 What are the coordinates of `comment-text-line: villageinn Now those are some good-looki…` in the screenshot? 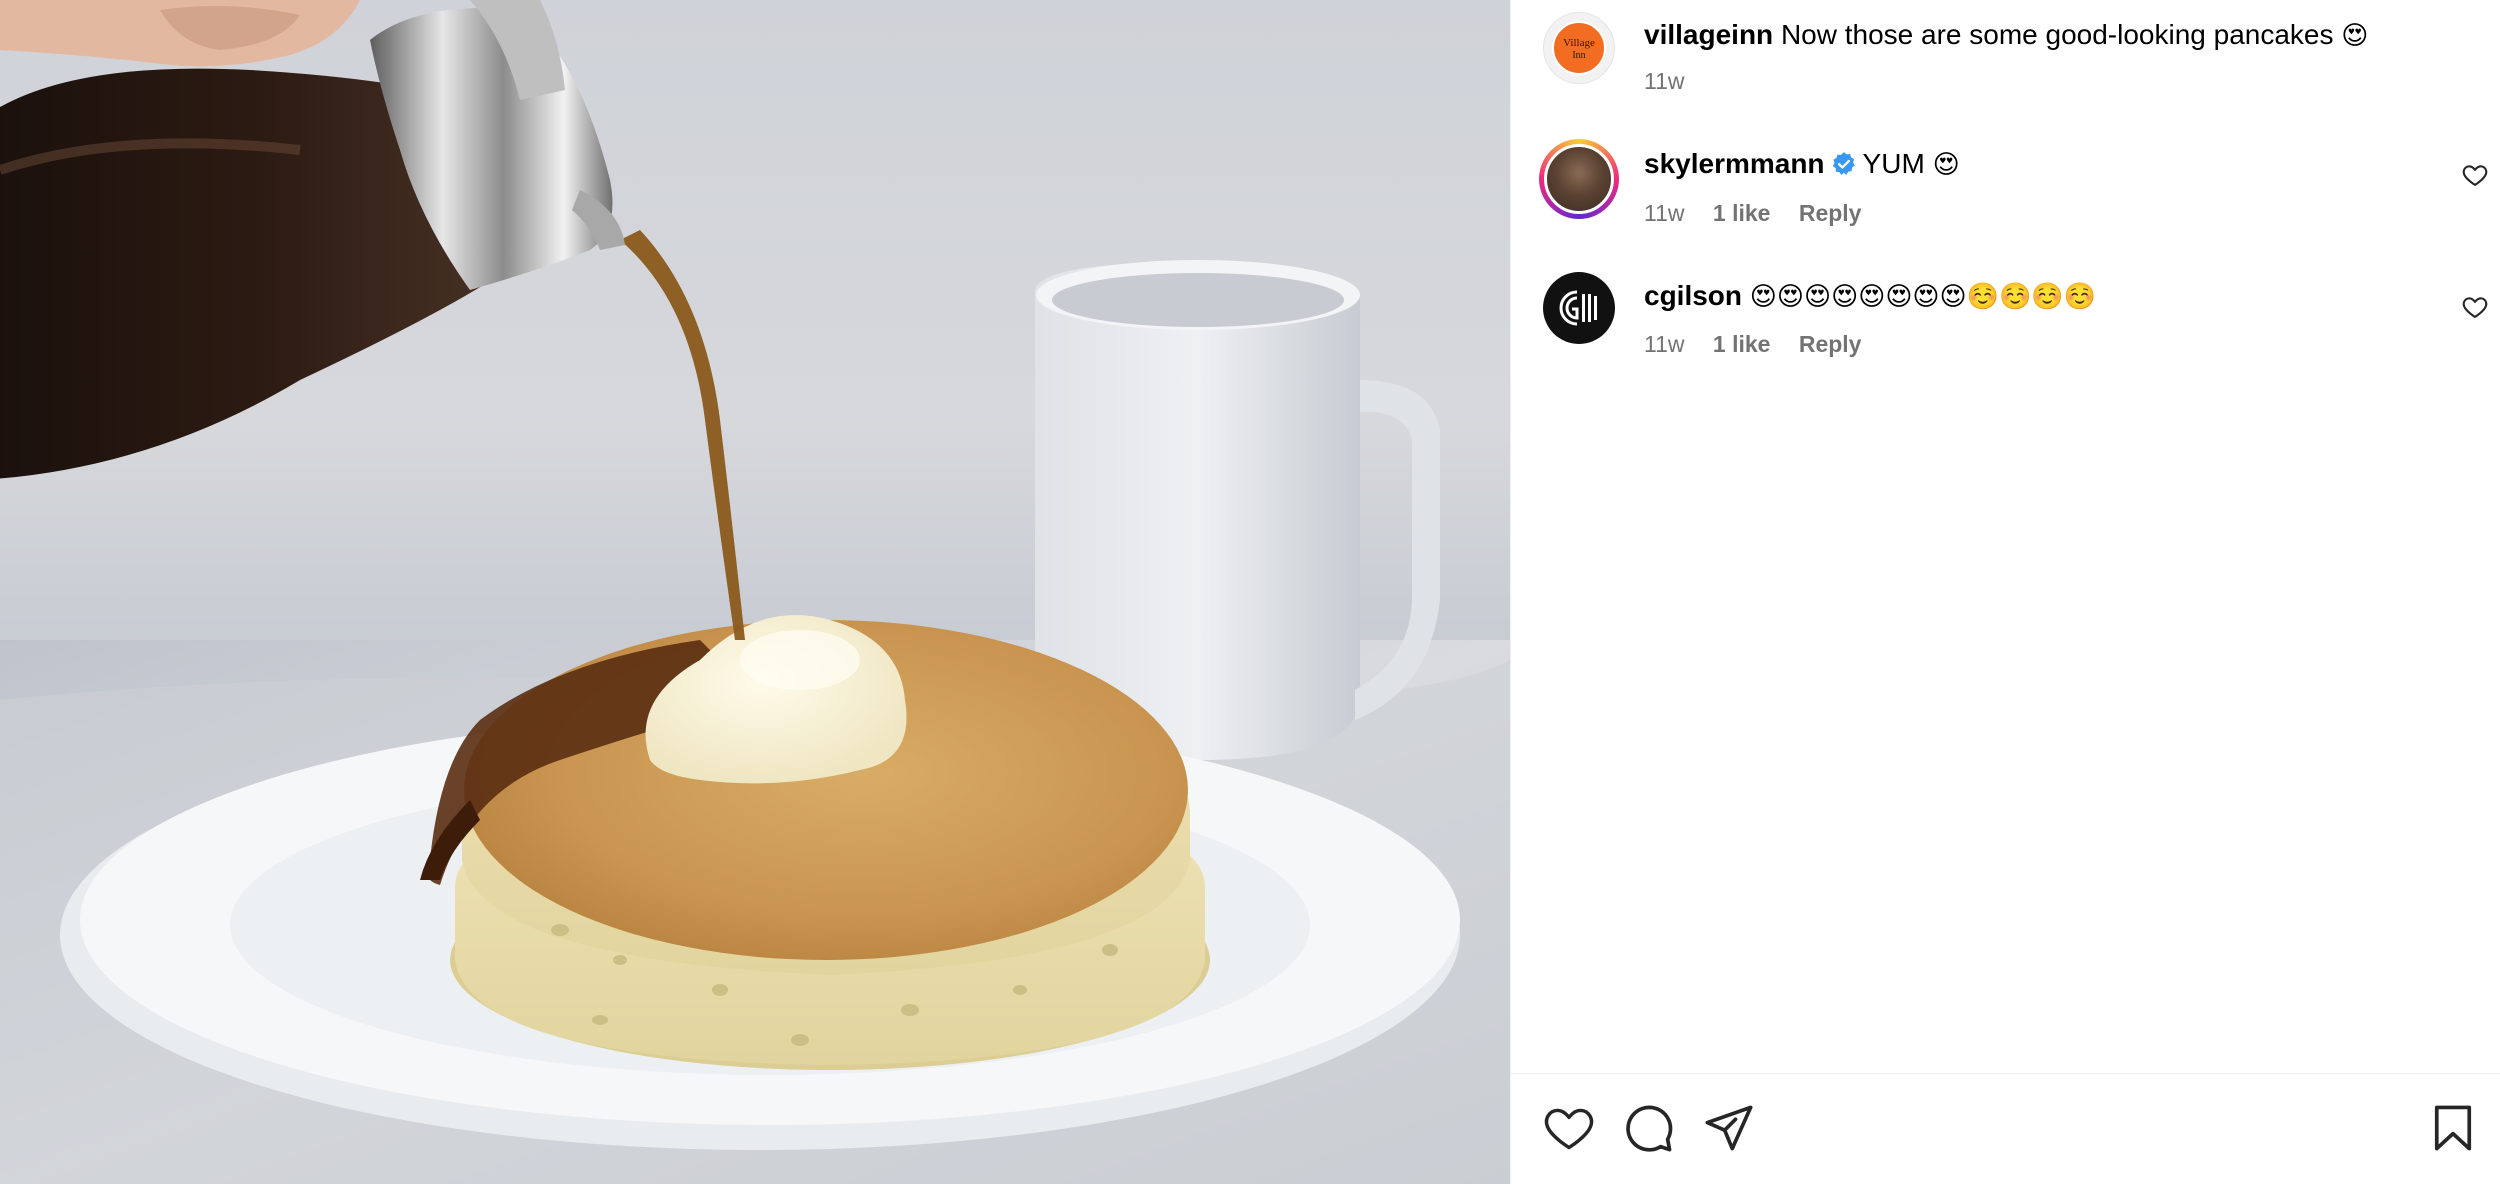 It's located at (2006, 35).